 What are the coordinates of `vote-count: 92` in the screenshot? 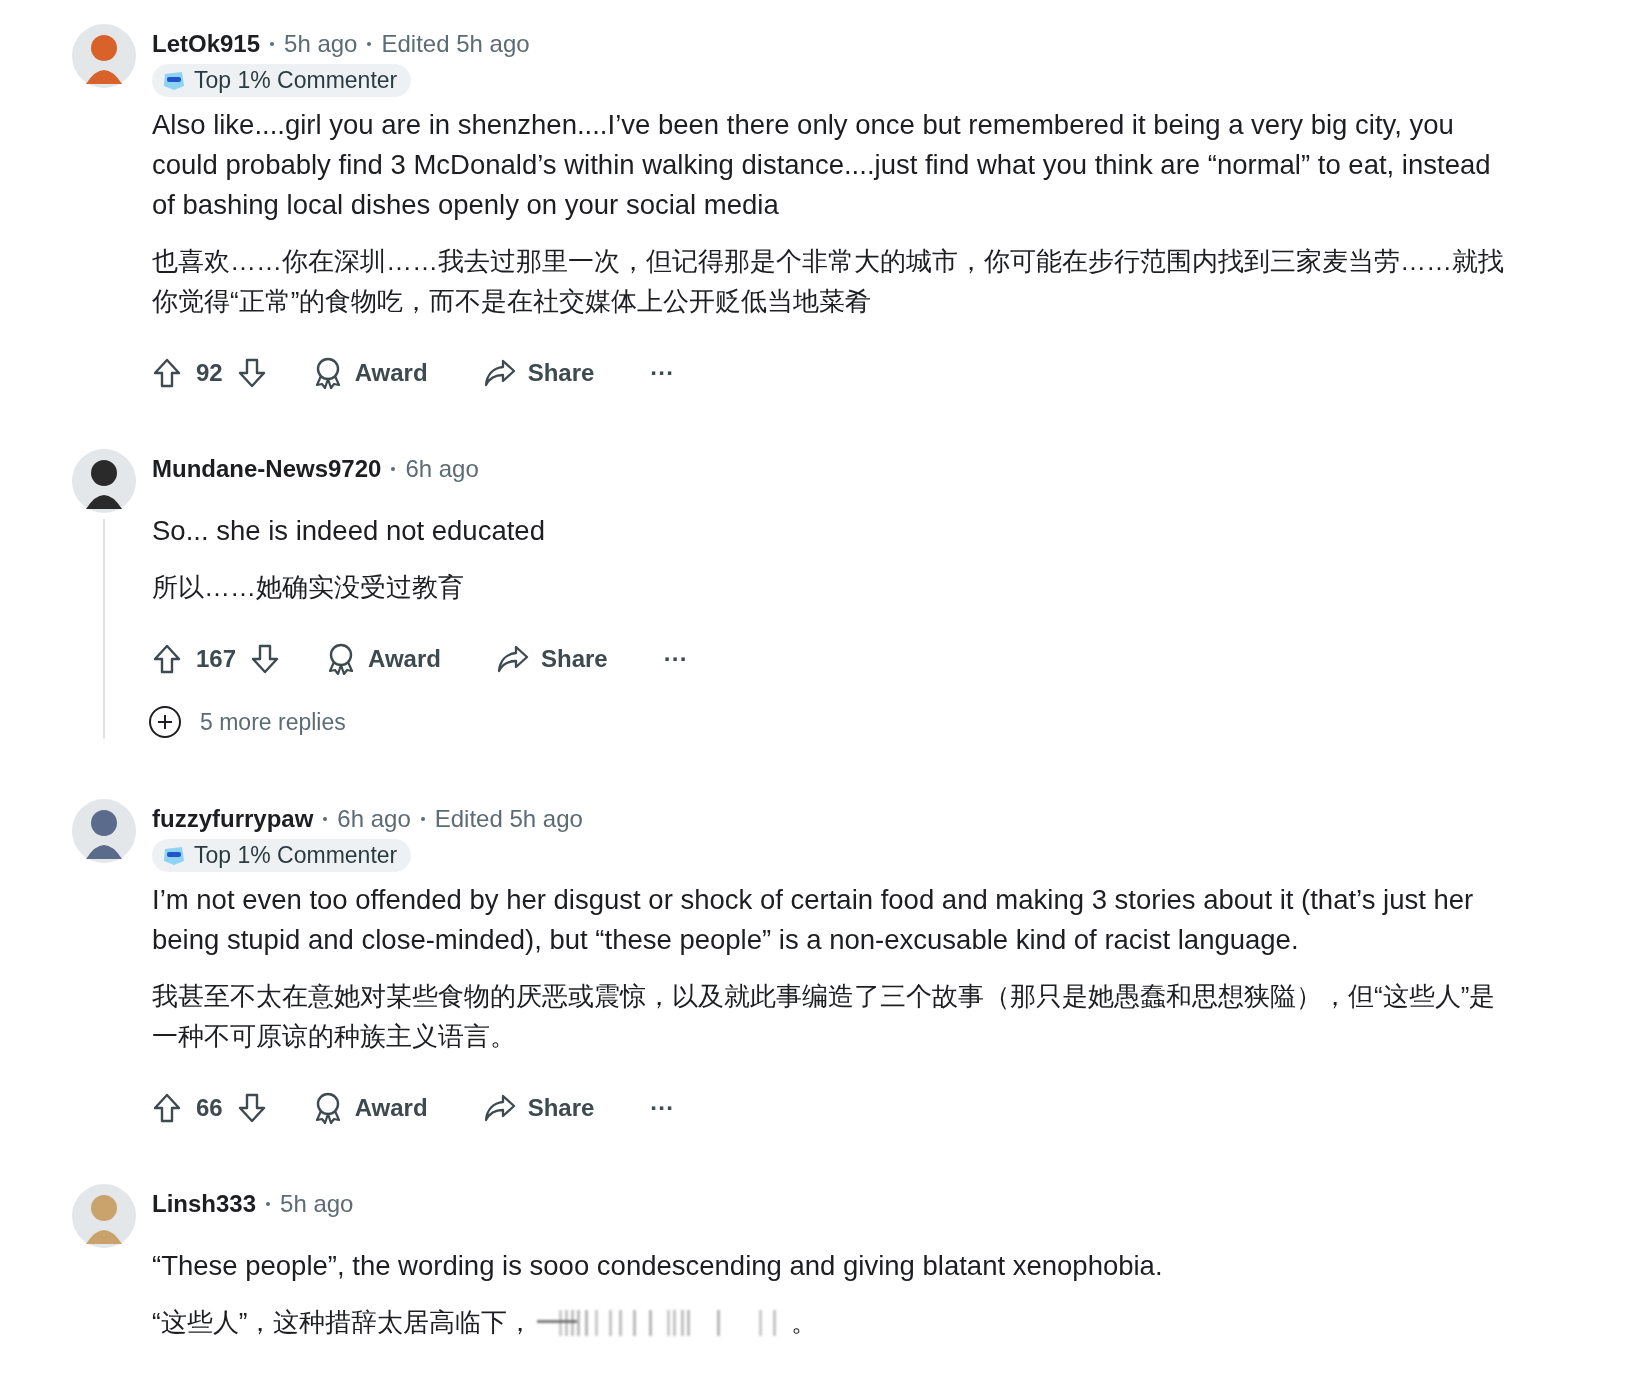 It's located at (209, 373).